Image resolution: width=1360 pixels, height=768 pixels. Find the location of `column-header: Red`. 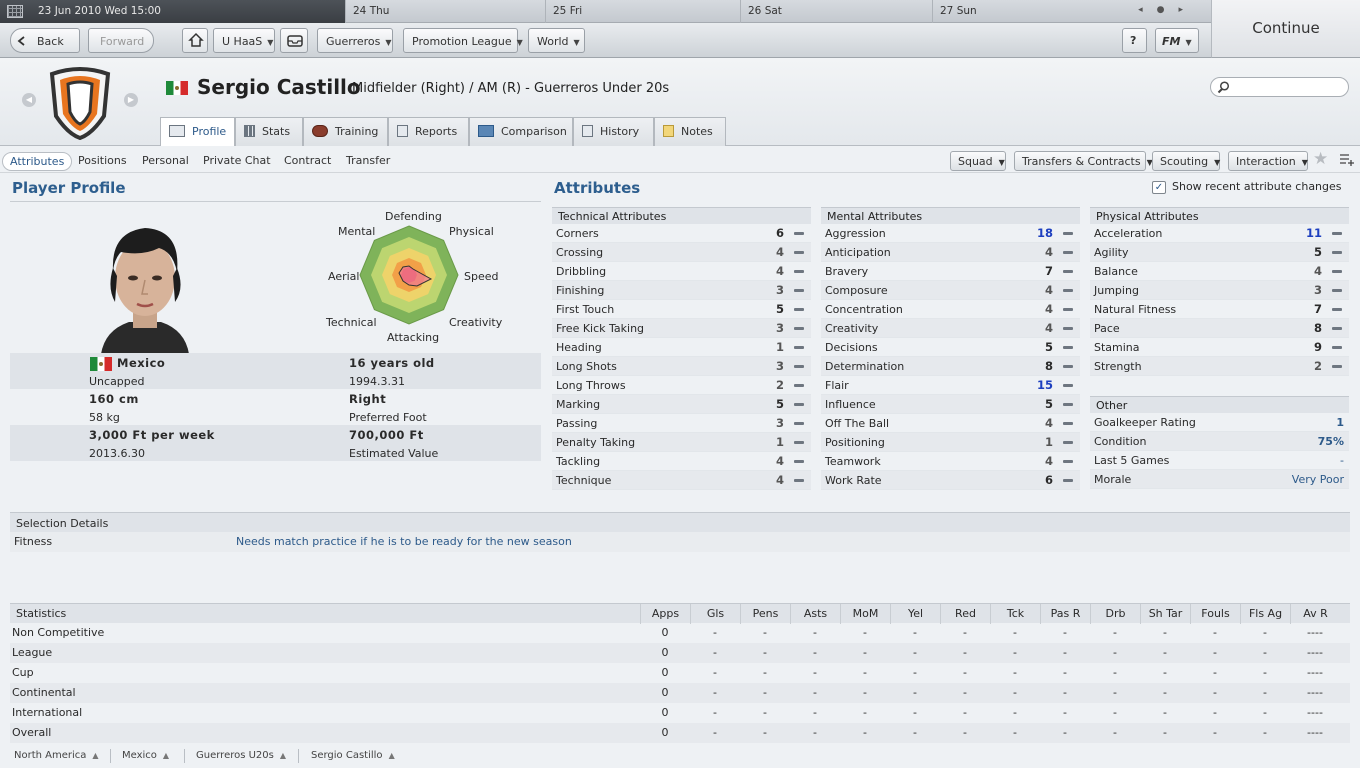

column-header: Red is located at coordinates (965, 614).